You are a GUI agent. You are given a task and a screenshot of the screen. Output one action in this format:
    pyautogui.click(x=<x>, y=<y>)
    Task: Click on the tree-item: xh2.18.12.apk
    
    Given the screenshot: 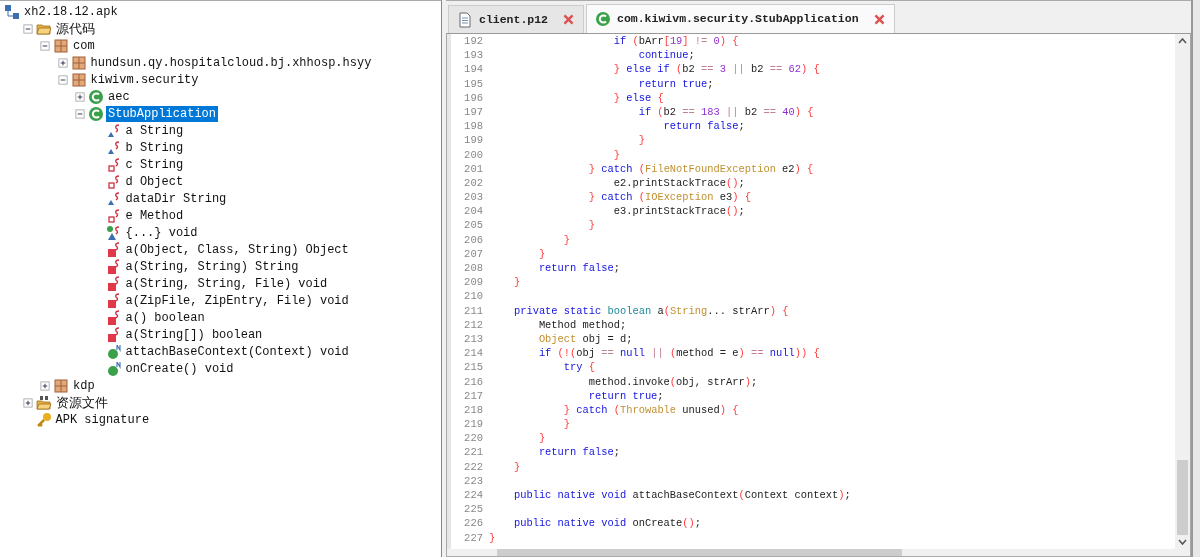 What is the action you would take?
    pyautogui.click(x=71, y=11)
    